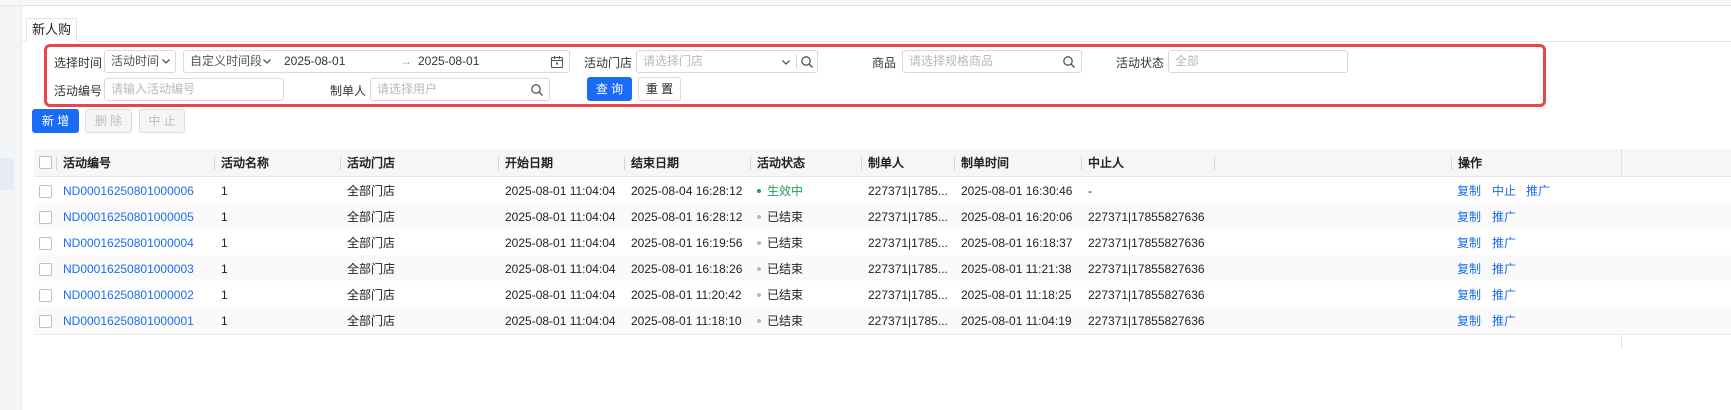 This screenshot has width=1731, height=410. What do you see at coordinates (348, 91) in the screenshot?
I see `creator-label: 制单人` at bounding box center [348, 91].